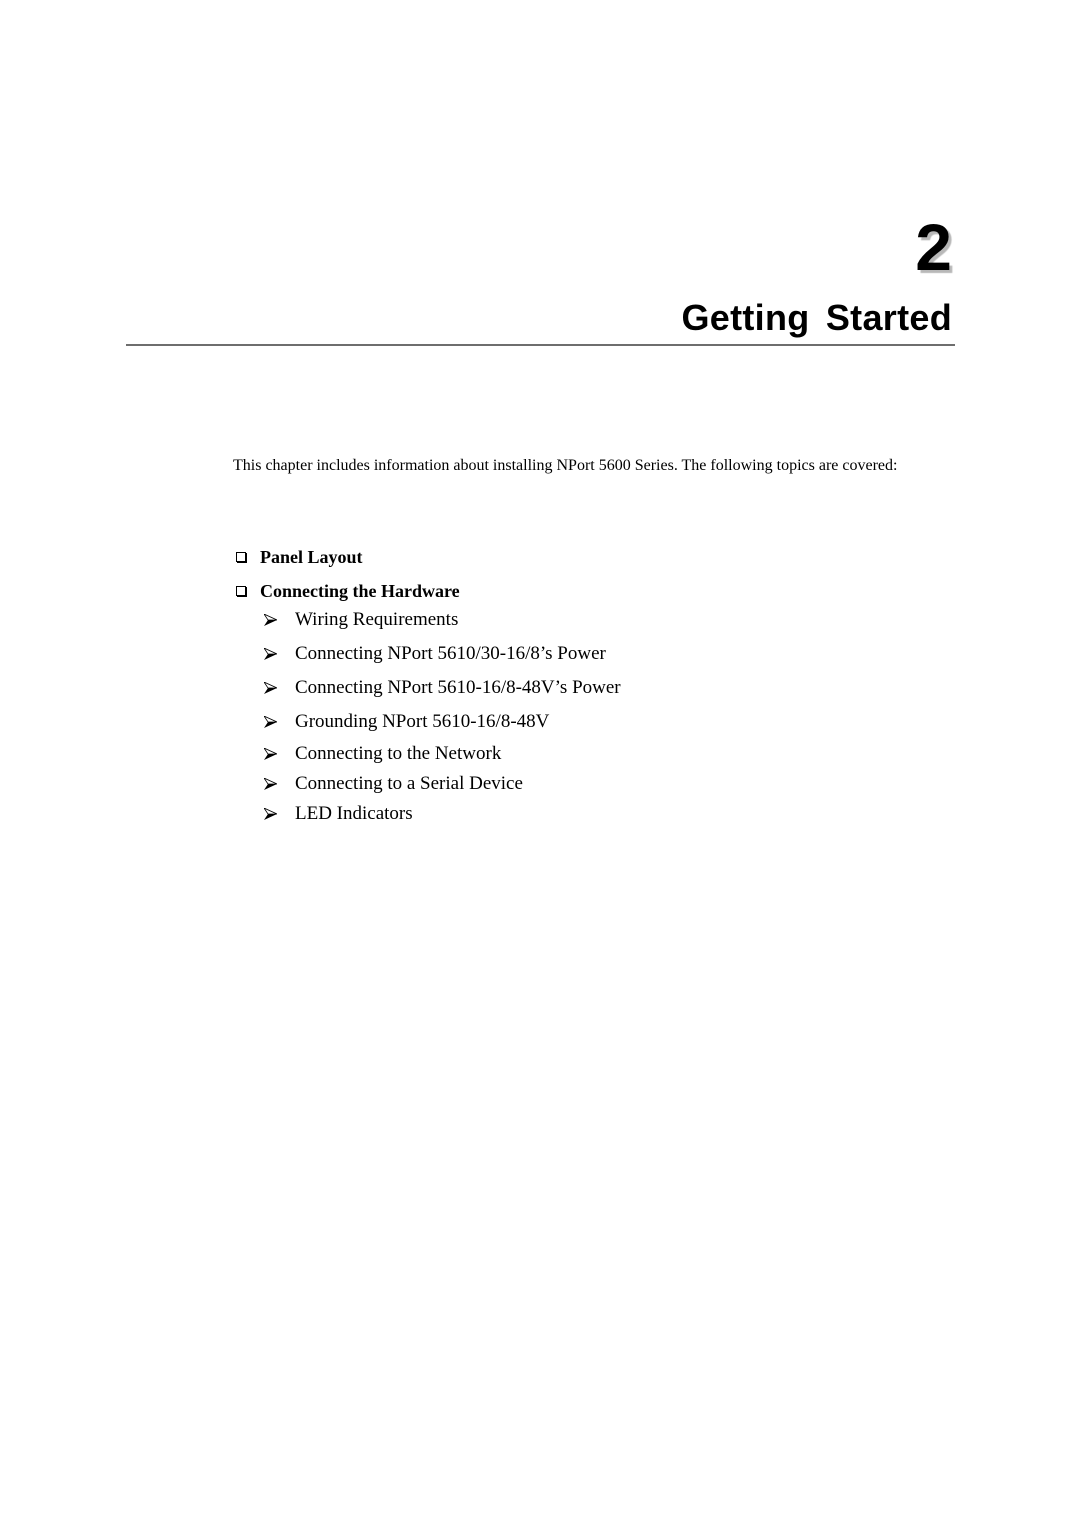  What do you see at coordinates (422, 721) in the screenshot?
I see `subtopic-label: Grounding NPort 5610-16/8-48V` at bounding box center [422, 721].